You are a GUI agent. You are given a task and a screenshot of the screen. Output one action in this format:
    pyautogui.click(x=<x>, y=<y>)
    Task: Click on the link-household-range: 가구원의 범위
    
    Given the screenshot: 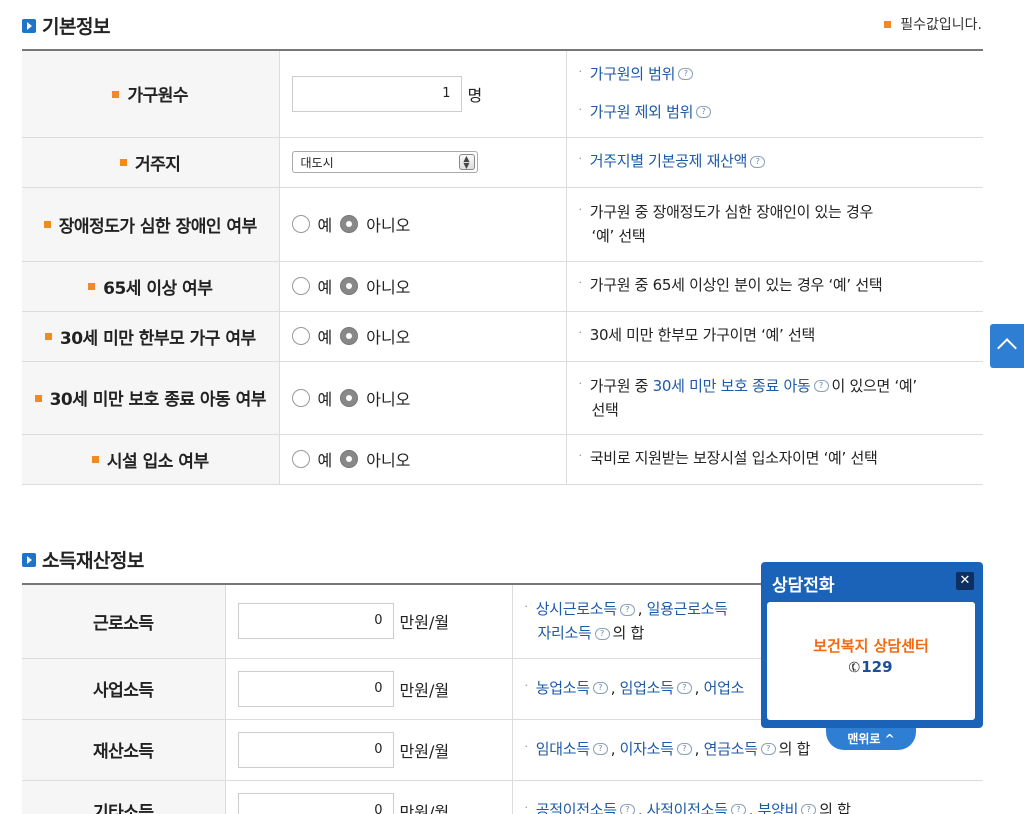 What is the action you would take?
    pyautogui.click(x=633, y=74)
    